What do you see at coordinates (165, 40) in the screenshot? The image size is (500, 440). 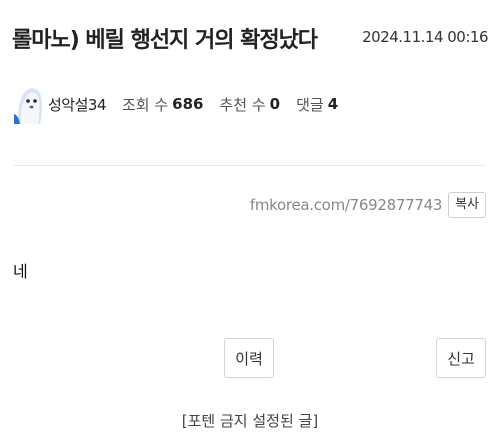 I see `post-title: 롤마노) 베릴 행선지 거의 확정났다` at bounding box center [165, 40].